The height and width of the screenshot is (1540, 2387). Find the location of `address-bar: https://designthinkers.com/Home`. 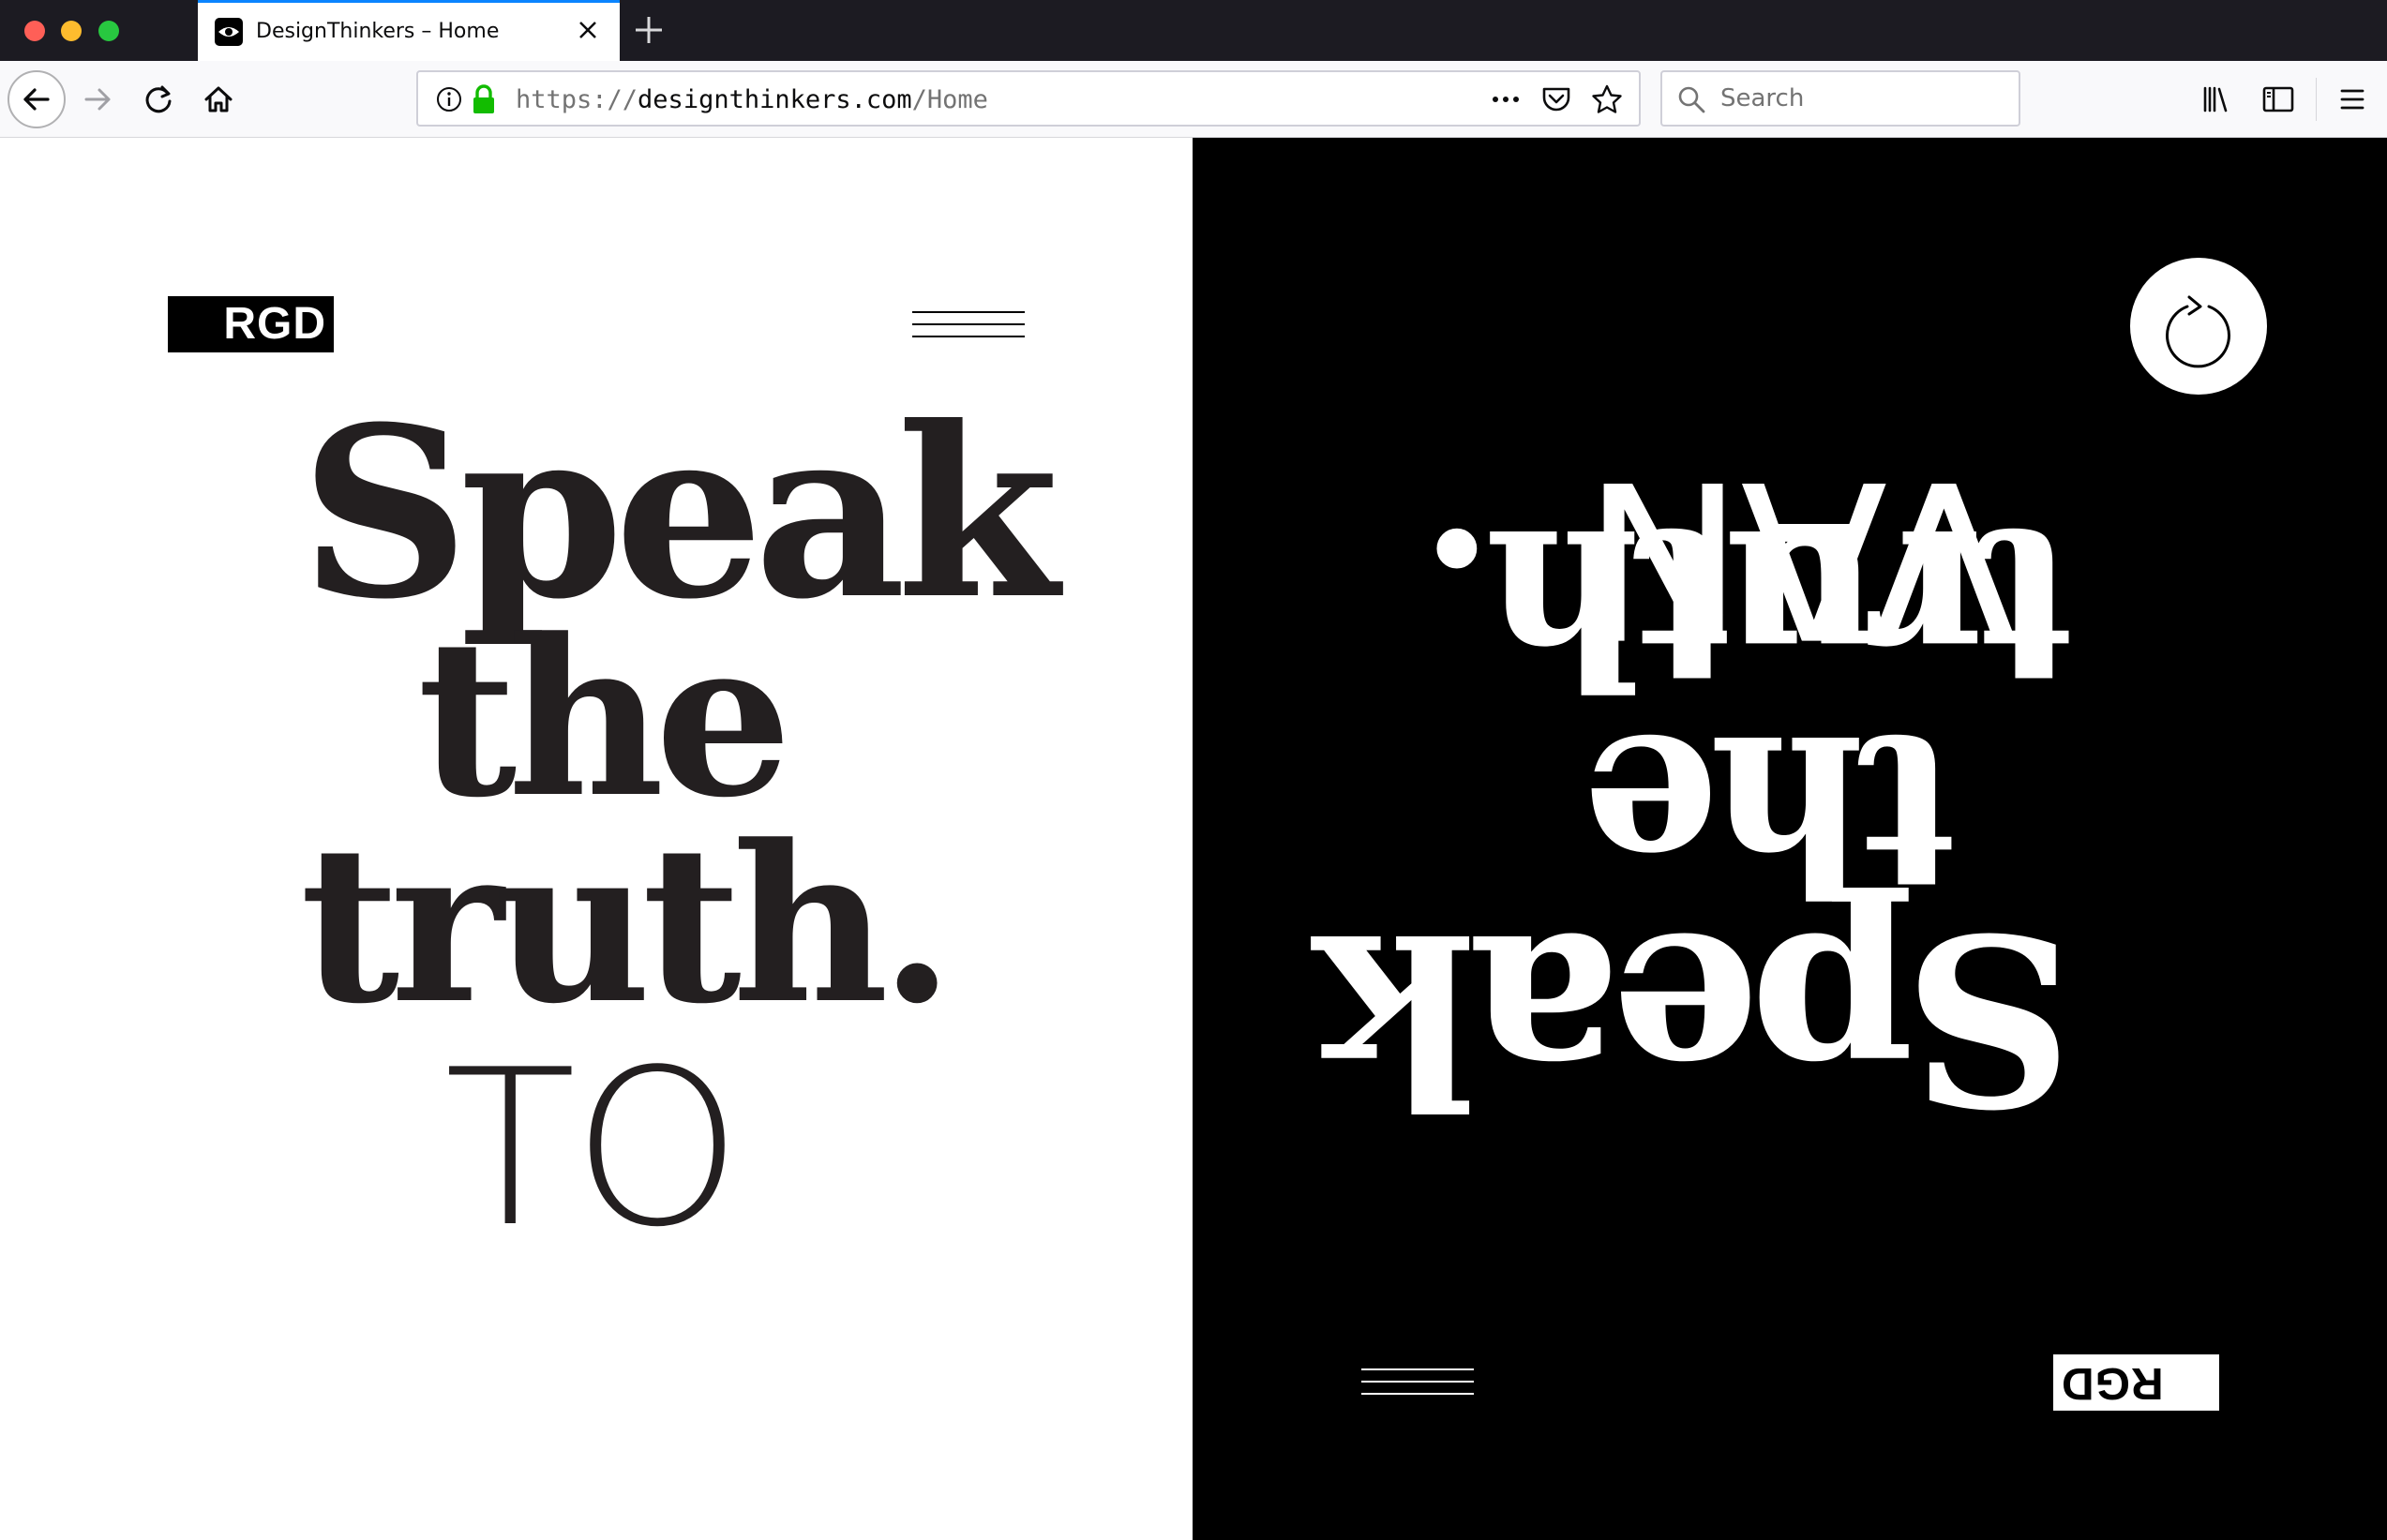

address-bar: https://designthinkers.com/Home is located at coordinates (1028, 99).